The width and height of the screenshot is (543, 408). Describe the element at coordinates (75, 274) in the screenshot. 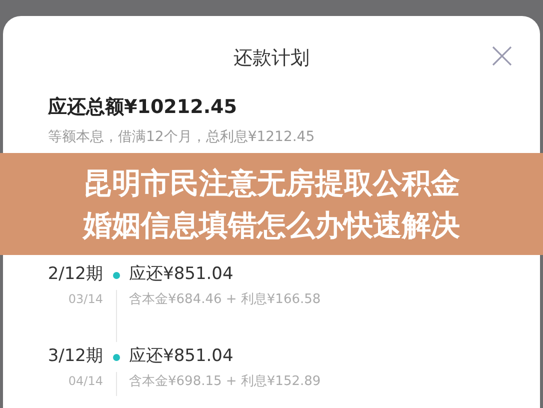

I see `period-label: 2/12期` at that location.